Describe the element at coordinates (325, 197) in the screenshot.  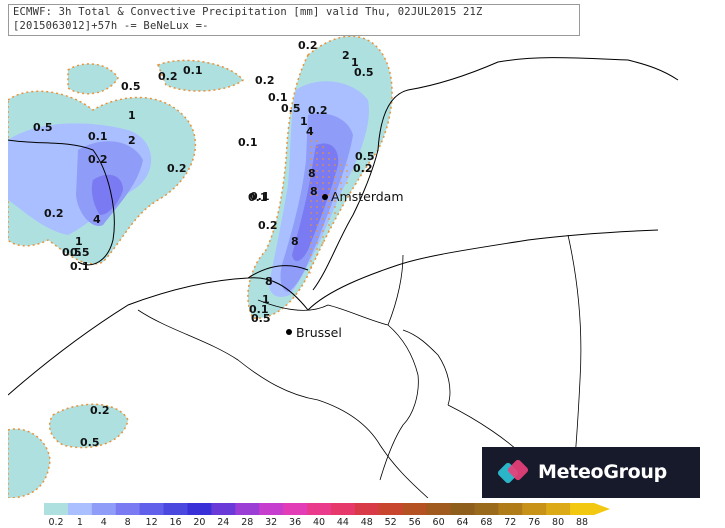
I see `amsterdam-marker` at that location.